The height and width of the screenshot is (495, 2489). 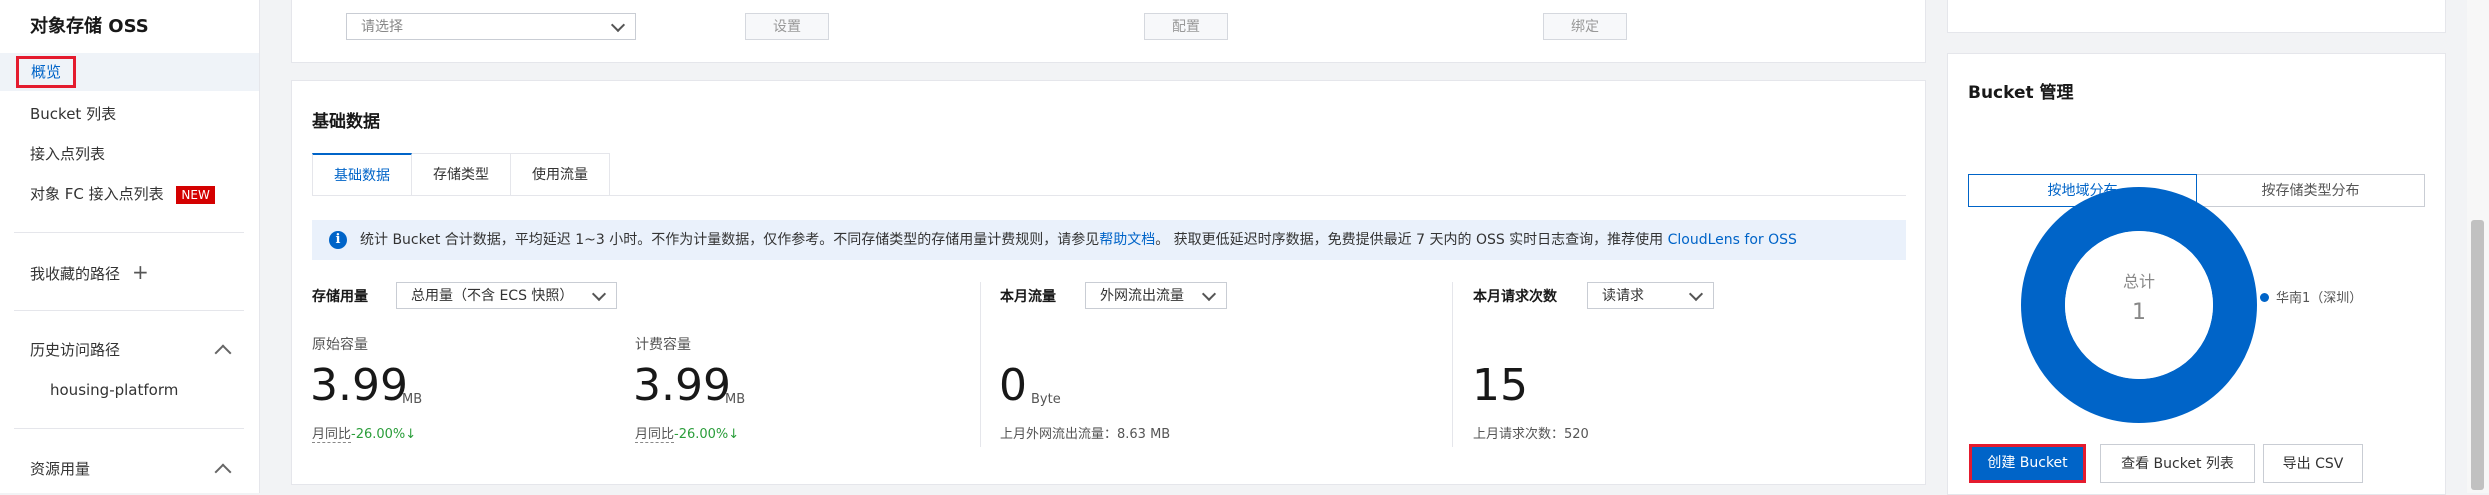 I want to click on sidebar-item-fc-access-points: 对象 FC 接入点列表 NEW, so click(x=129, y=194).